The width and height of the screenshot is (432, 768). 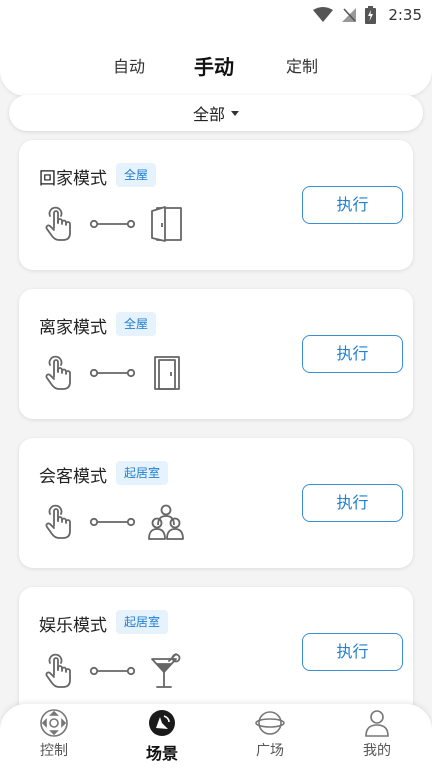 What do you see at coordinates (161, 753) in the screenshot?
I see `nav-label: 场景` at bounding box center [161, 753].